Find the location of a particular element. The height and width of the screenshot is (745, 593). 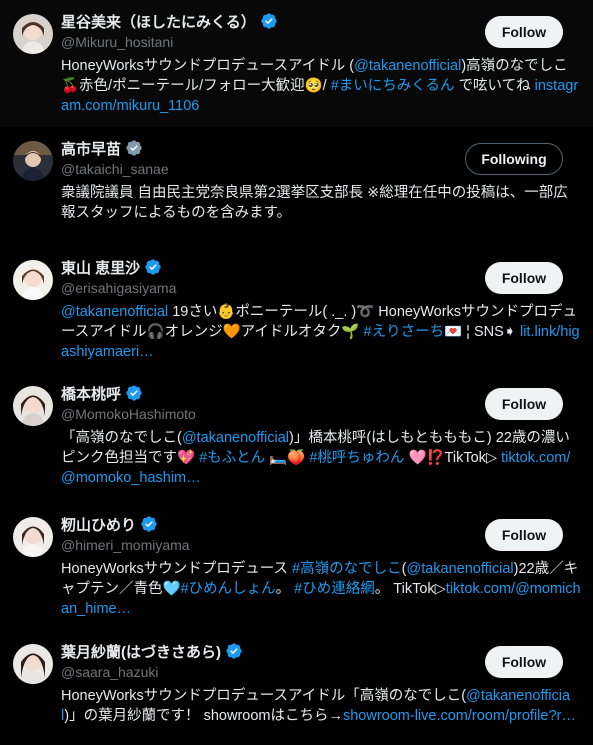

display-name: 籾山ひめり is located at coordinates (98, 524).